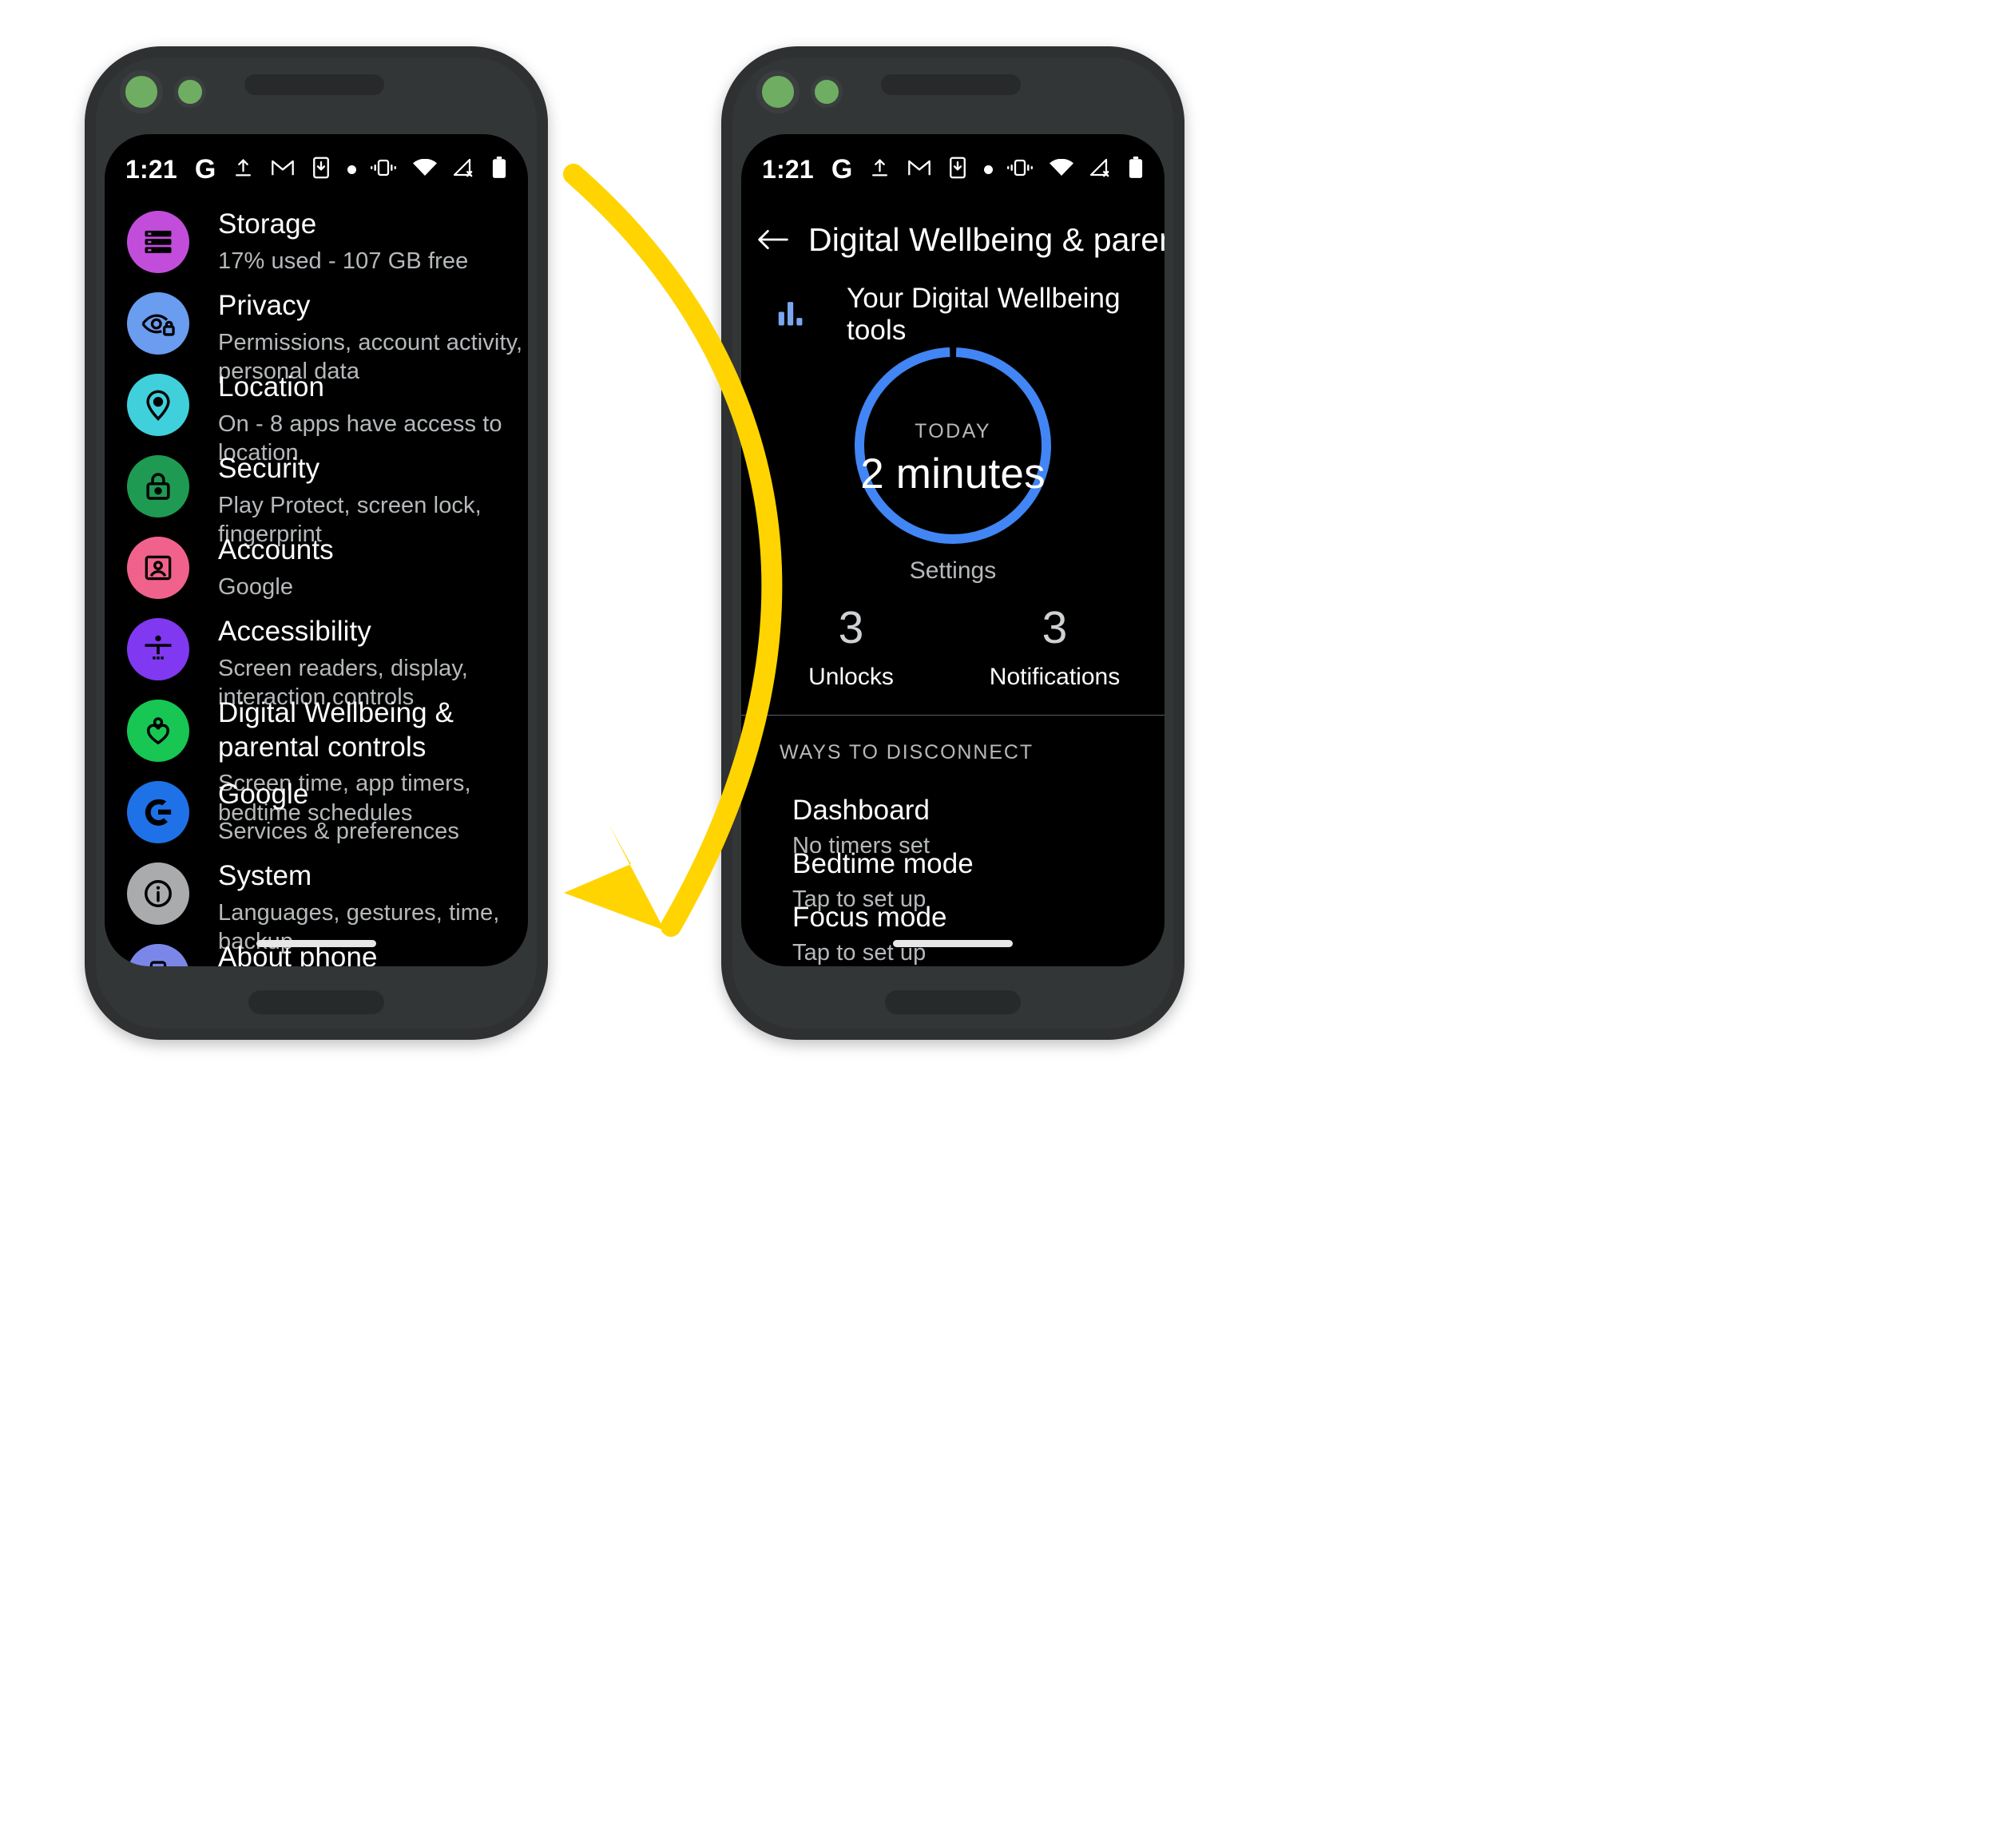  I want to click on stat-label: Unlocks, so click(851, 677).